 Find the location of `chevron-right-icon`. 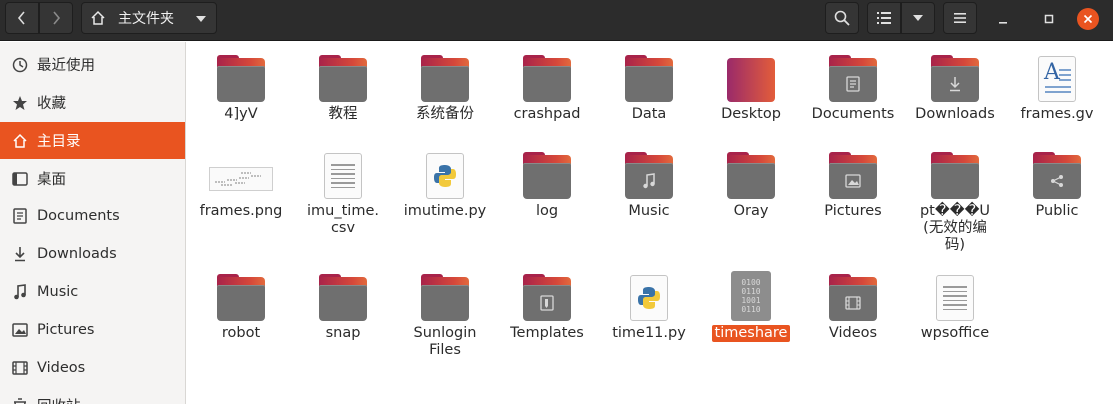

chevron-right-icon is located at coordinates (57, 18).